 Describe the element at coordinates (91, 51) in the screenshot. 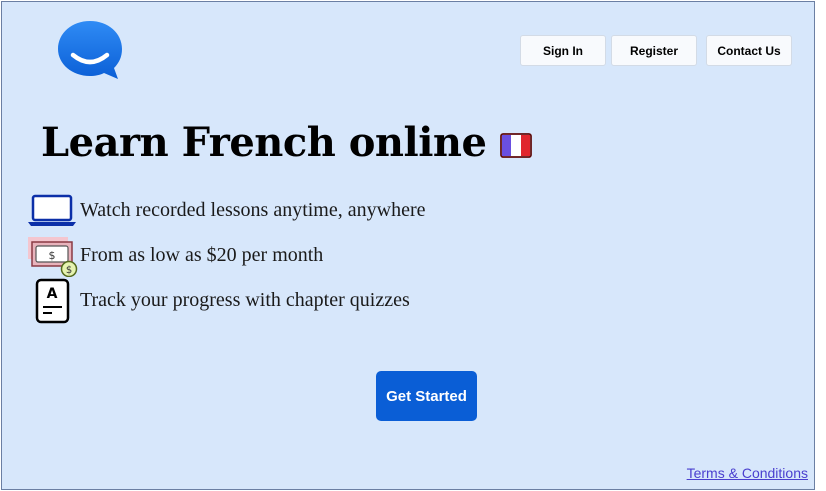

I see `chat-bubble-smile-icon` at that location.